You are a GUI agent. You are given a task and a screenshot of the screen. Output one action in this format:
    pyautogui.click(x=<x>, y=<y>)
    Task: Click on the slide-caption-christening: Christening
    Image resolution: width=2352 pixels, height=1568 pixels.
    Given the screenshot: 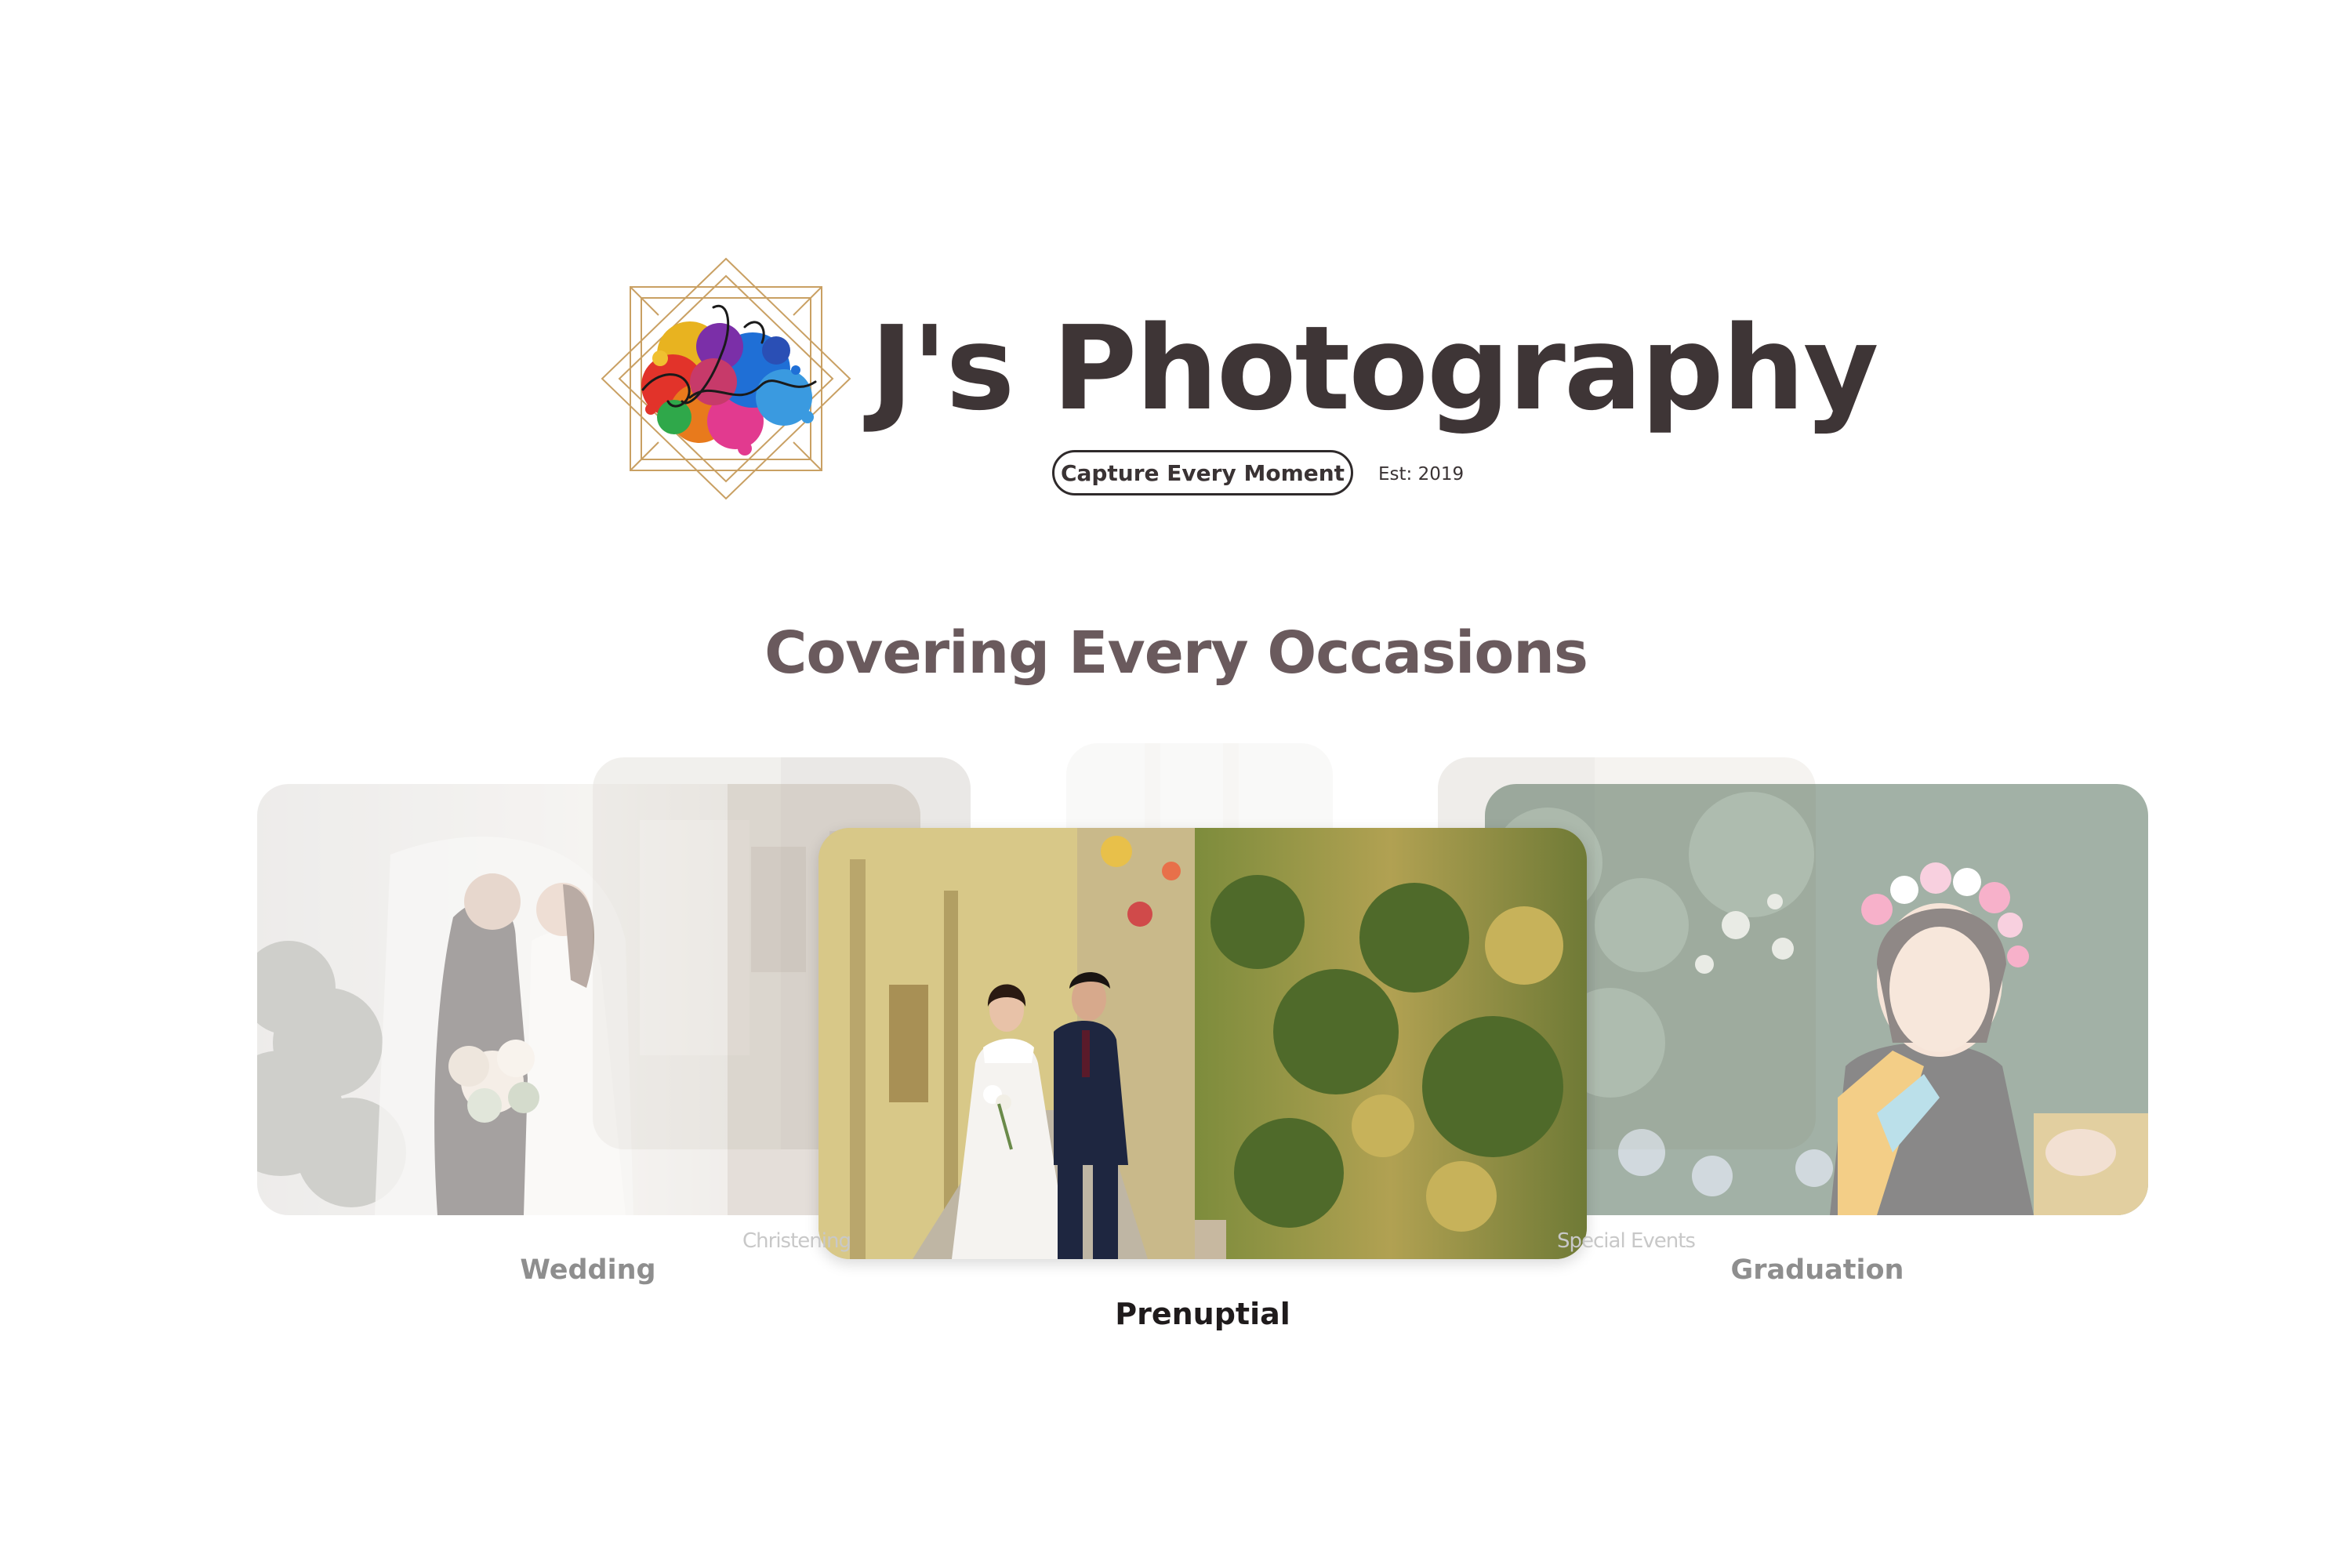 What is the action you would take?
    pyautogui.click(x=796, y=1241)
    